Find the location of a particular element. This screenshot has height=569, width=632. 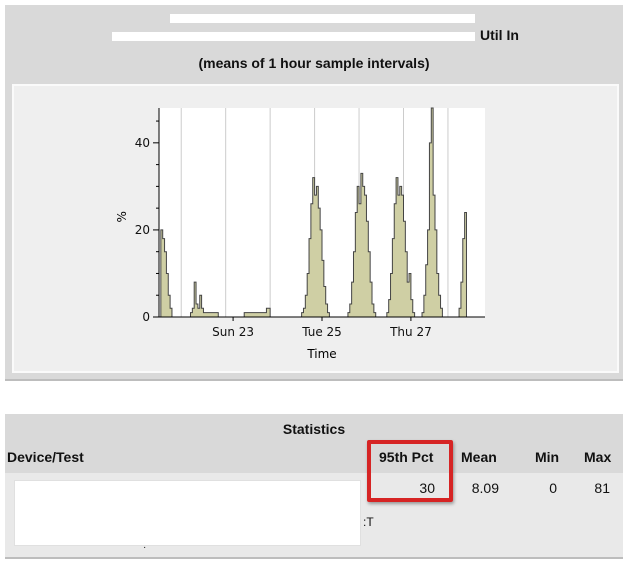

cell-max: 81 is located at coordinates (602, 488).